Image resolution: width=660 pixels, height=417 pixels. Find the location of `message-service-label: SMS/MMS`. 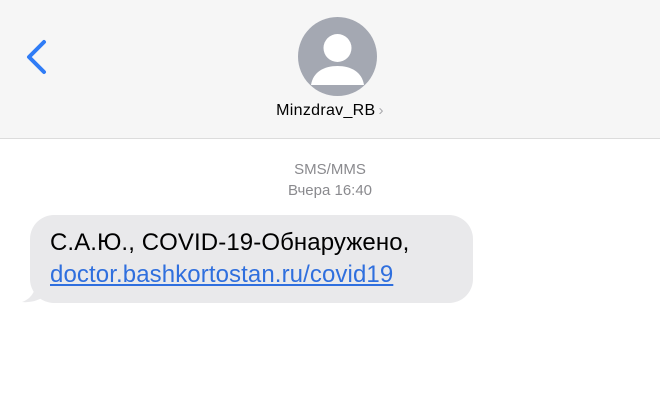

message-service-label: SMS/MMS is located at coordinates (330, 169).